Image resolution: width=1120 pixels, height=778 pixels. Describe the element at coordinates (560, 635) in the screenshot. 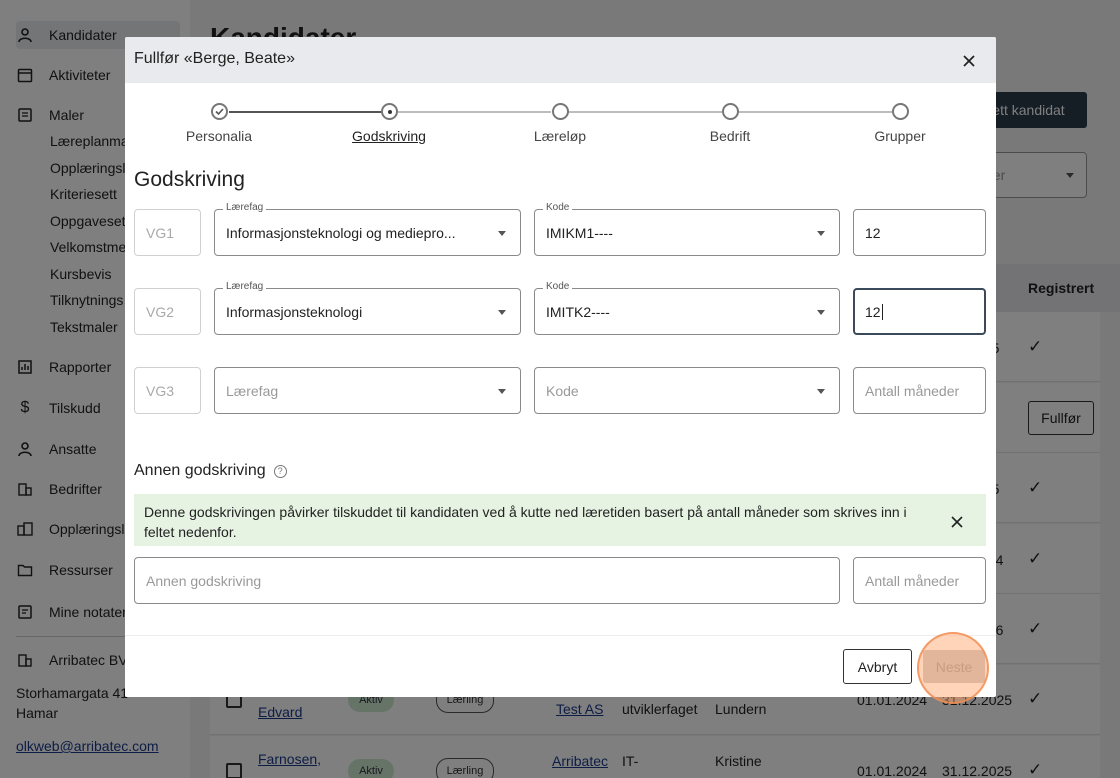

I see `footer-divider` at that location.